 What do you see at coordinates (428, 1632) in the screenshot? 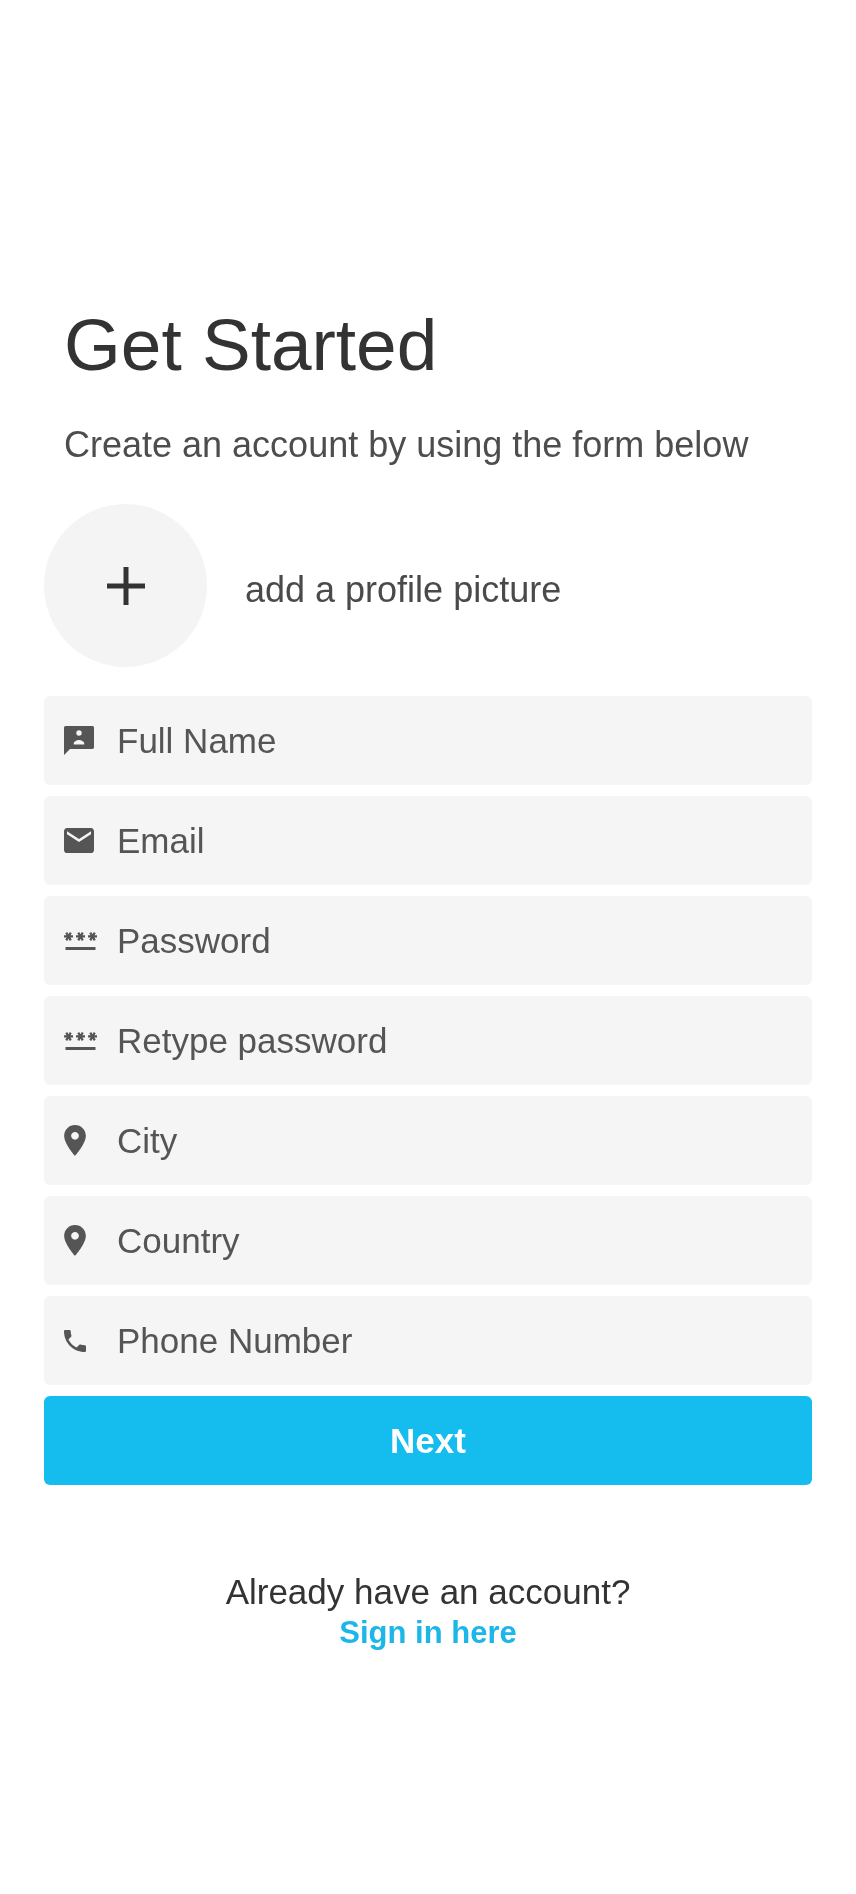
I see `sign-in-link: Sign in here` at bounding box center [428, 1632].